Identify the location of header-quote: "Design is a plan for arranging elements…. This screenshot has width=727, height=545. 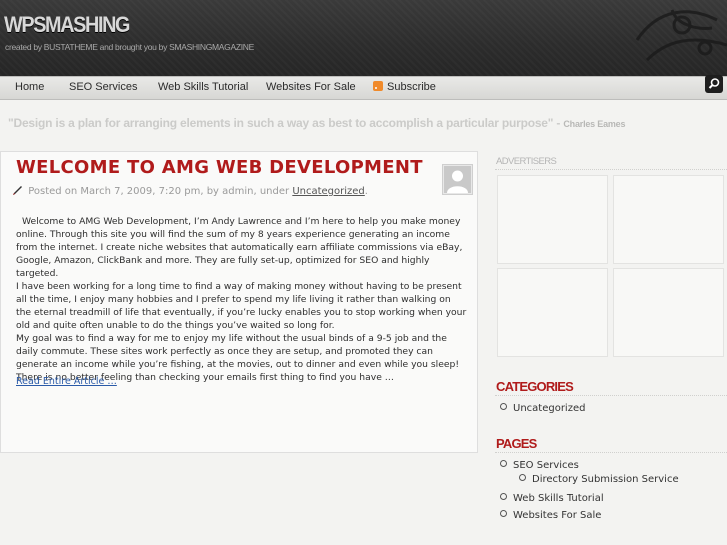
(317, 123).